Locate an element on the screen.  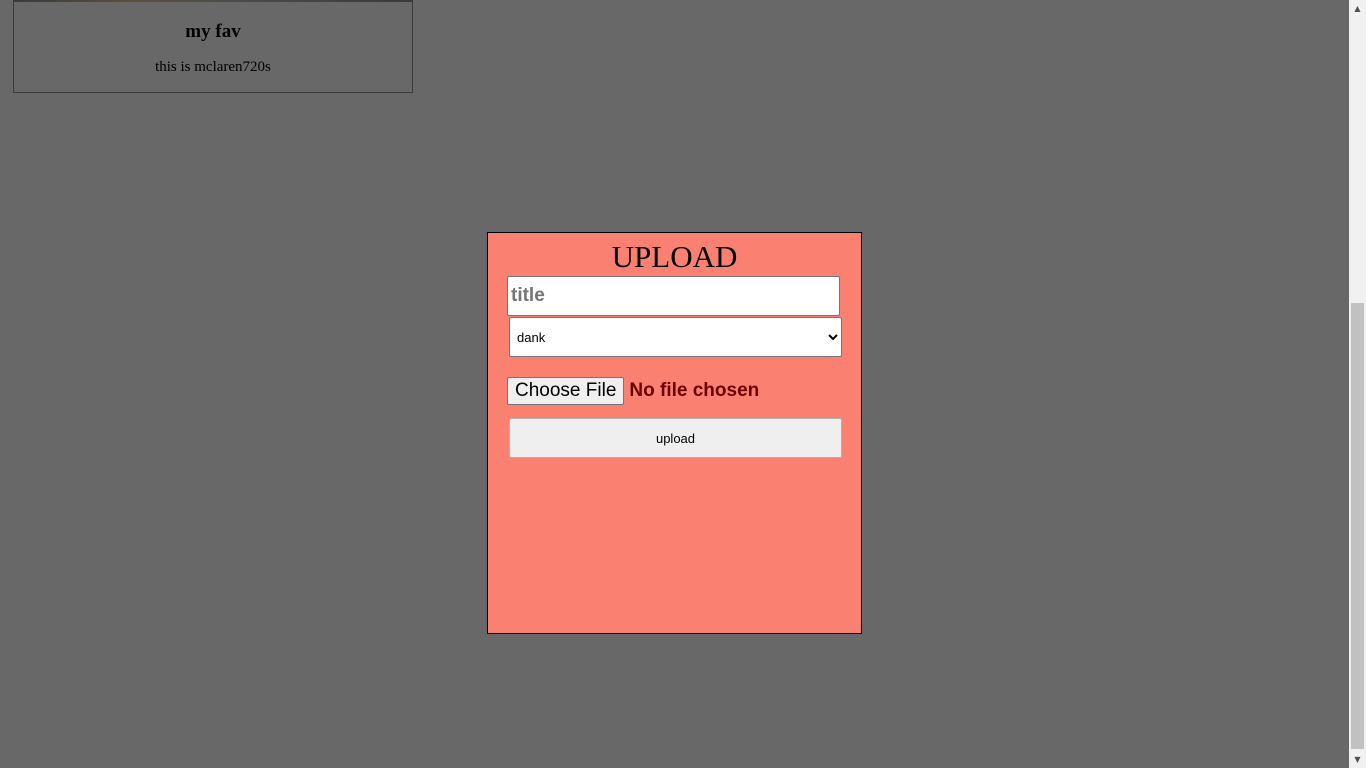
choose-file-button: Choose File is located at coordinates (566, 391).